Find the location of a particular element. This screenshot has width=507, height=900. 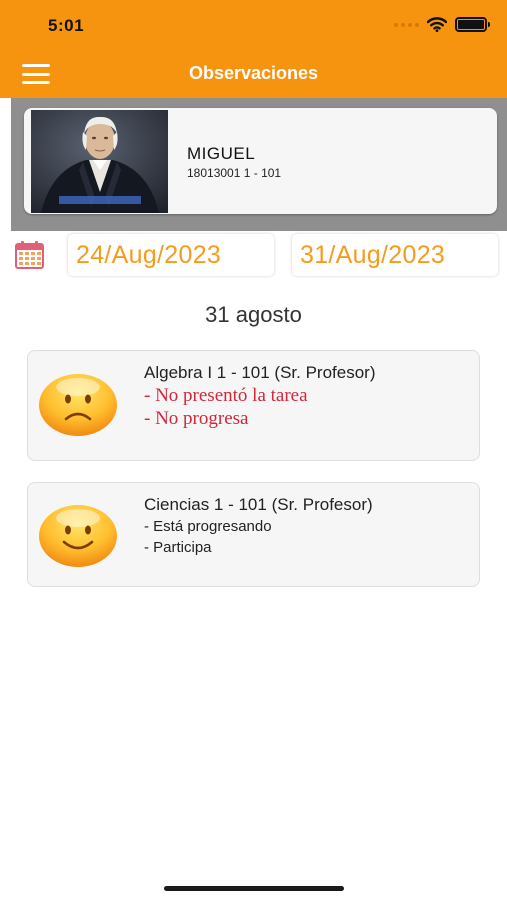

status-icons is located at coordinates (442, 24).